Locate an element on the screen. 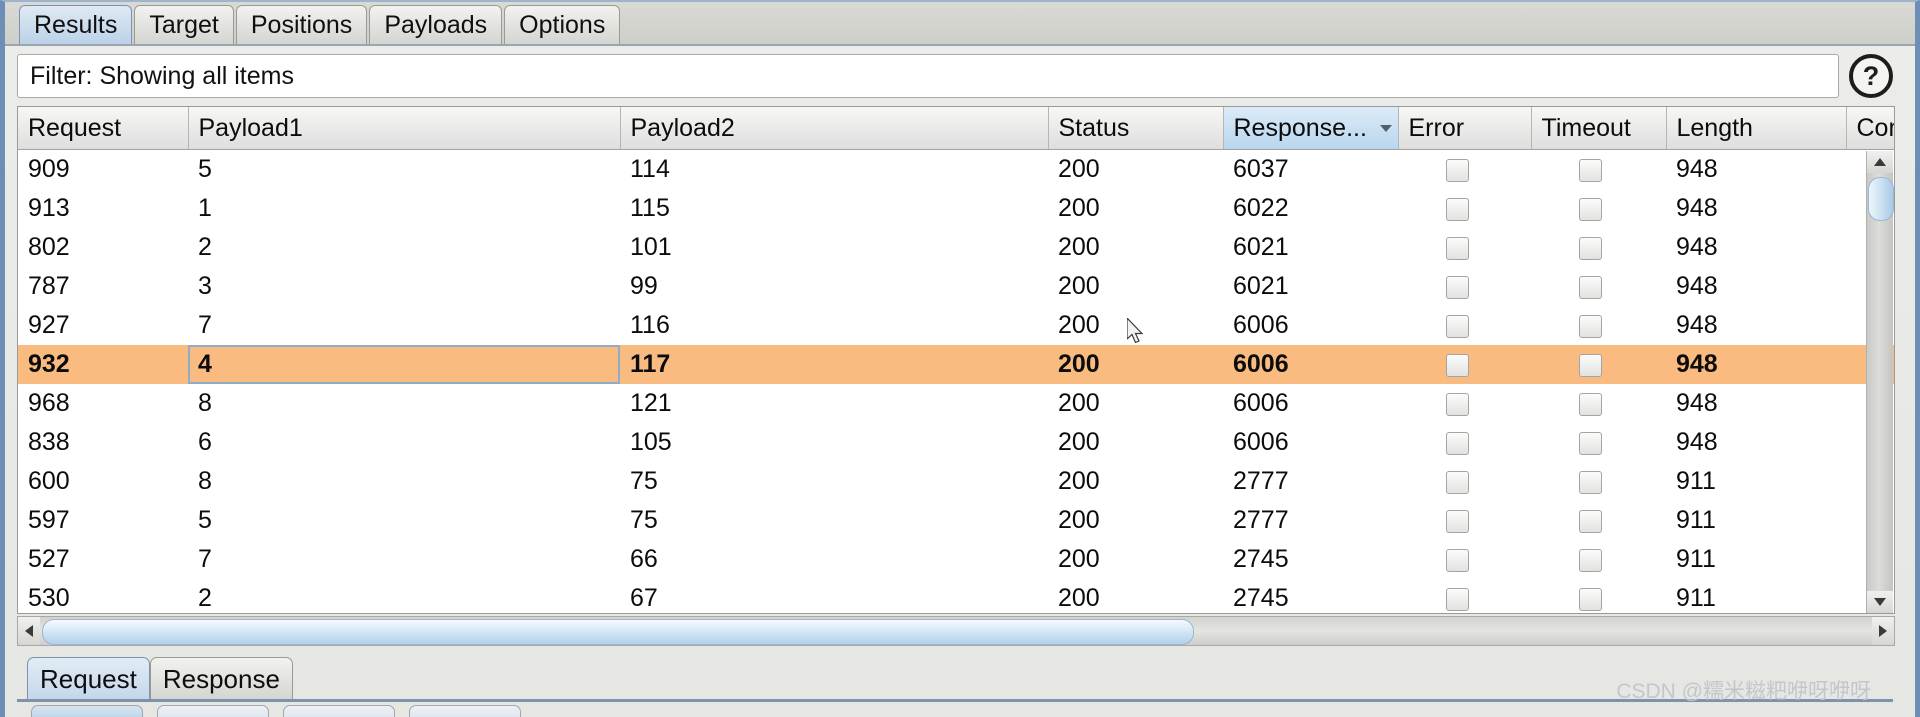  table-row: 597 5 75 200 2777 911 is located at coordinates (956, 520).